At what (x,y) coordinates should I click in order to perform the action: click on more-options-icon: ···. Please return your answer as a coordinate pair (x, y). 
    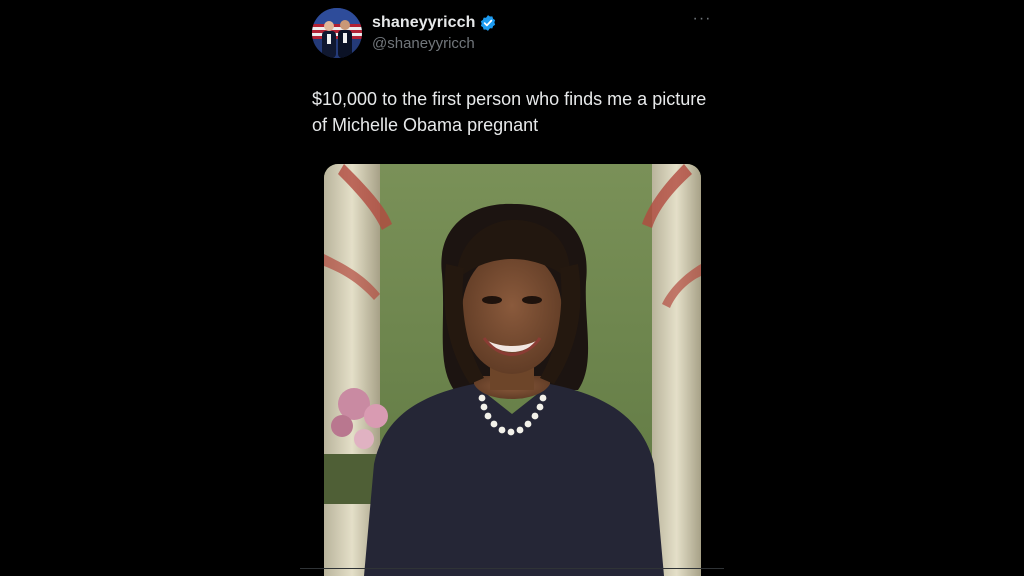
    Looking at the image, I should click on (702, 22).